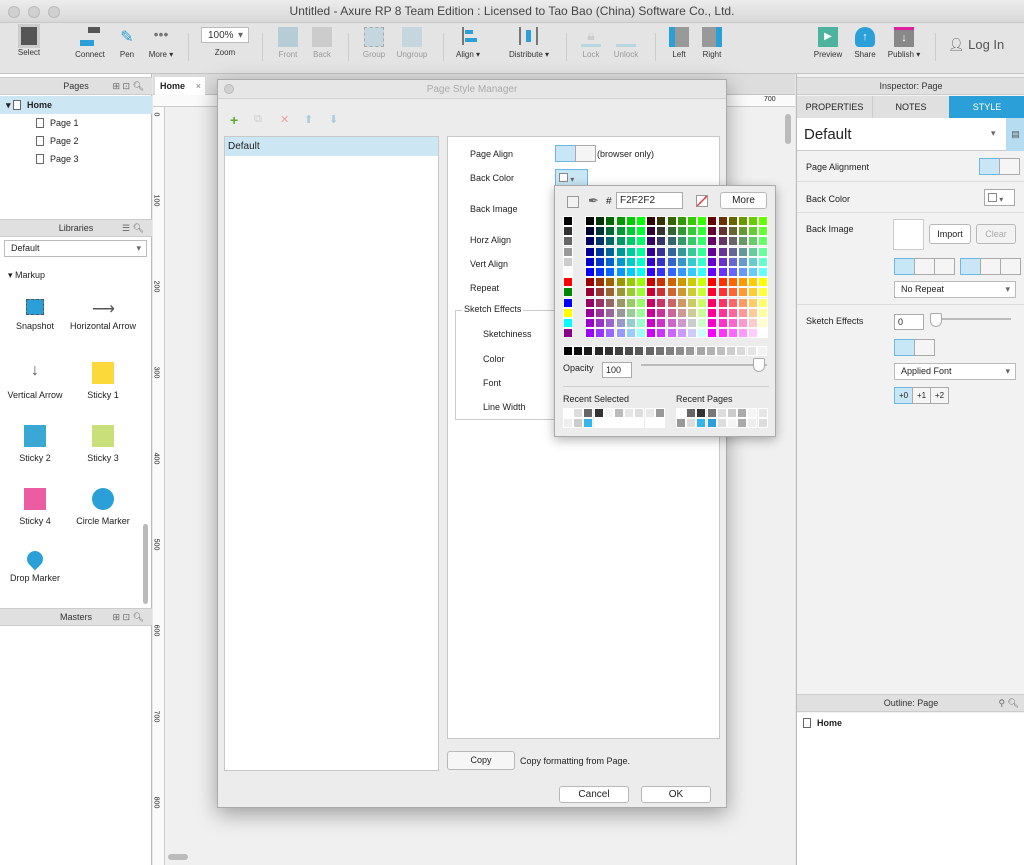 This screenshot has width=1024, height=865. I want to click on close-tab-icon: ×, so click(198, 86).